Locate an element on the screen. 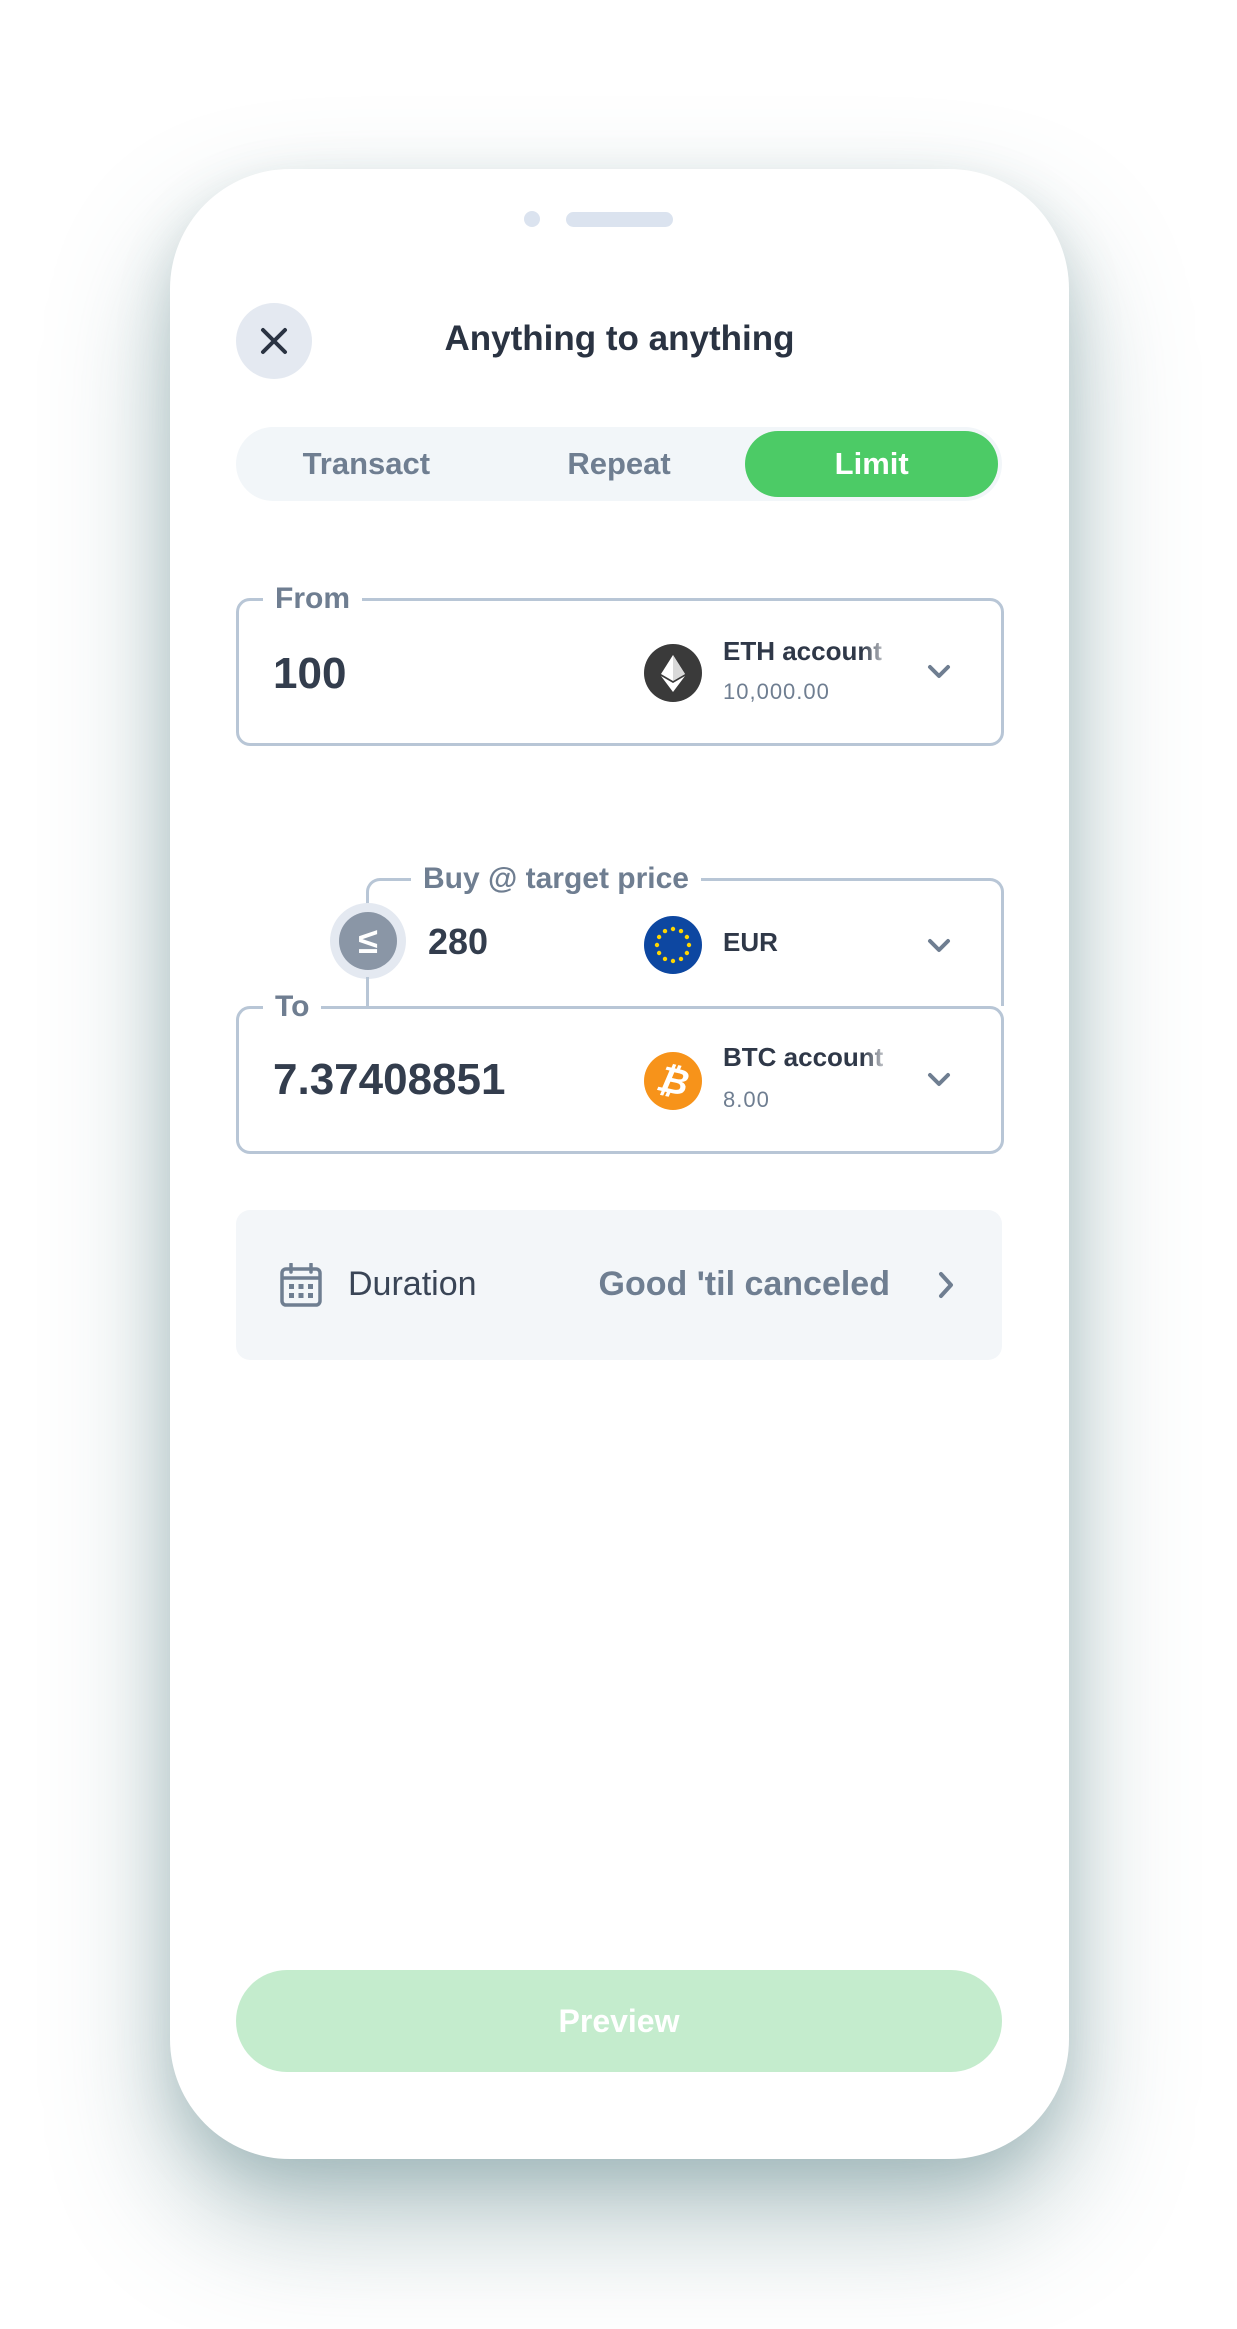 The width and height of the screenshot is (1237, 2329). to-account-balance: 8.00 is located at coordinates (746, 1099).